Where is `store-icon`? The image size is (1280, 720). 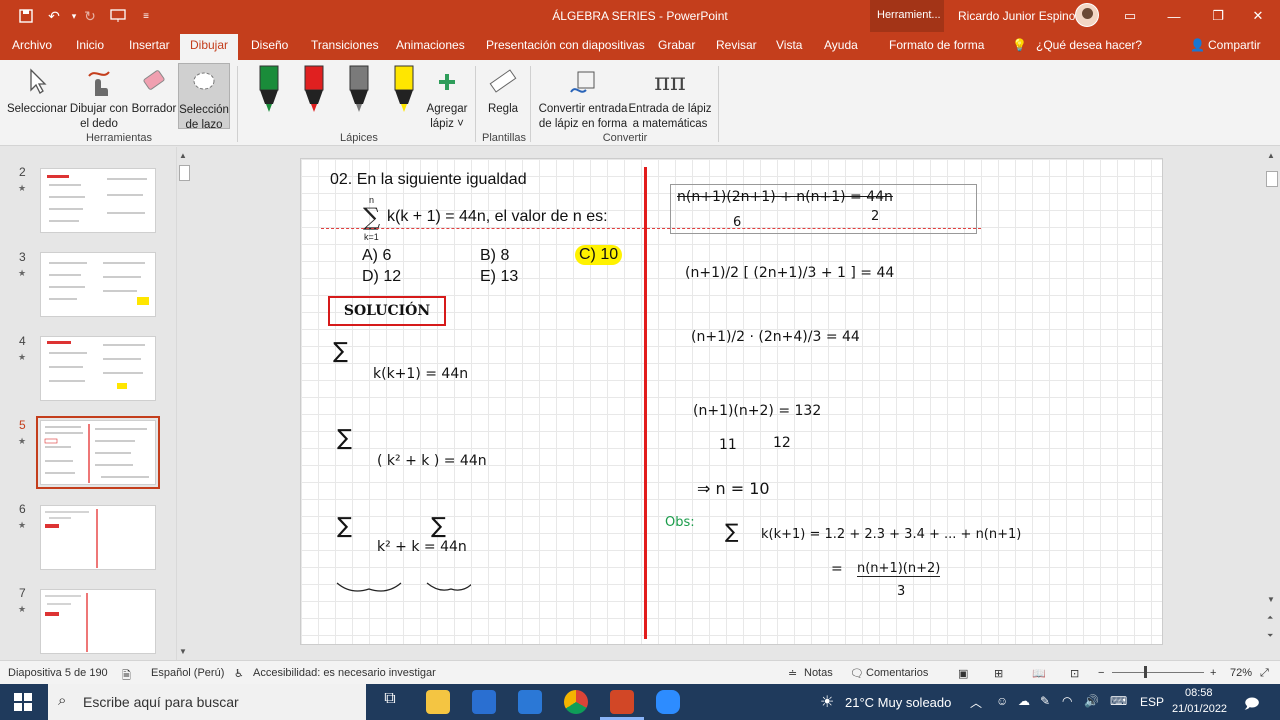 store-icon is located at coordinates (484, 702).